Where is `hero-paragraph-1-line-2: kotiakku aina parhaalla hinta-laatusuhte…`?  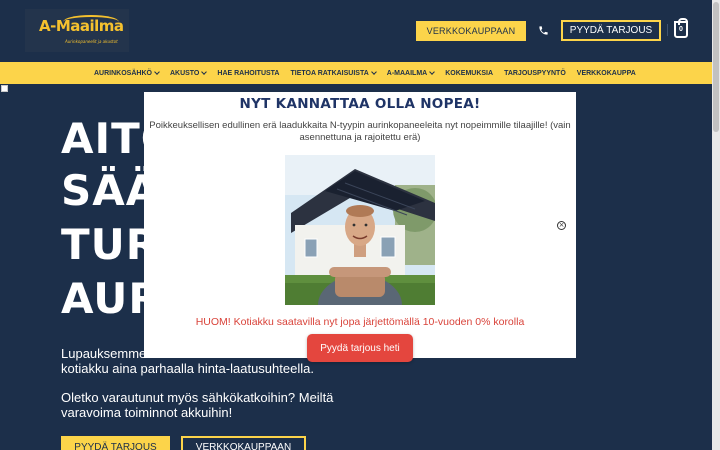
hero-paragraph-1-line-2: kotiakku aina parhaalla hinta-laatusuhte… is located at coordinates (187, 368).